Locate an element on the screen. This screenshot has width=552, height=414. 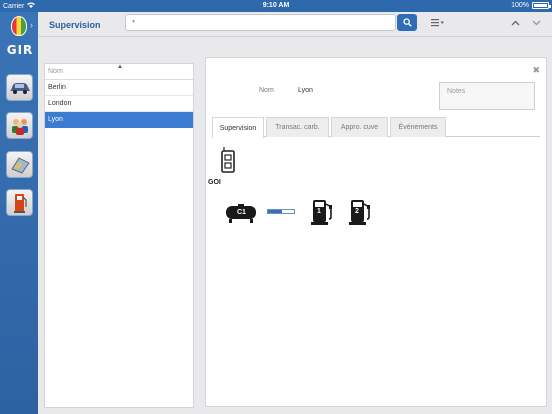
list-item-label: London is located at coordinates (60, 103).